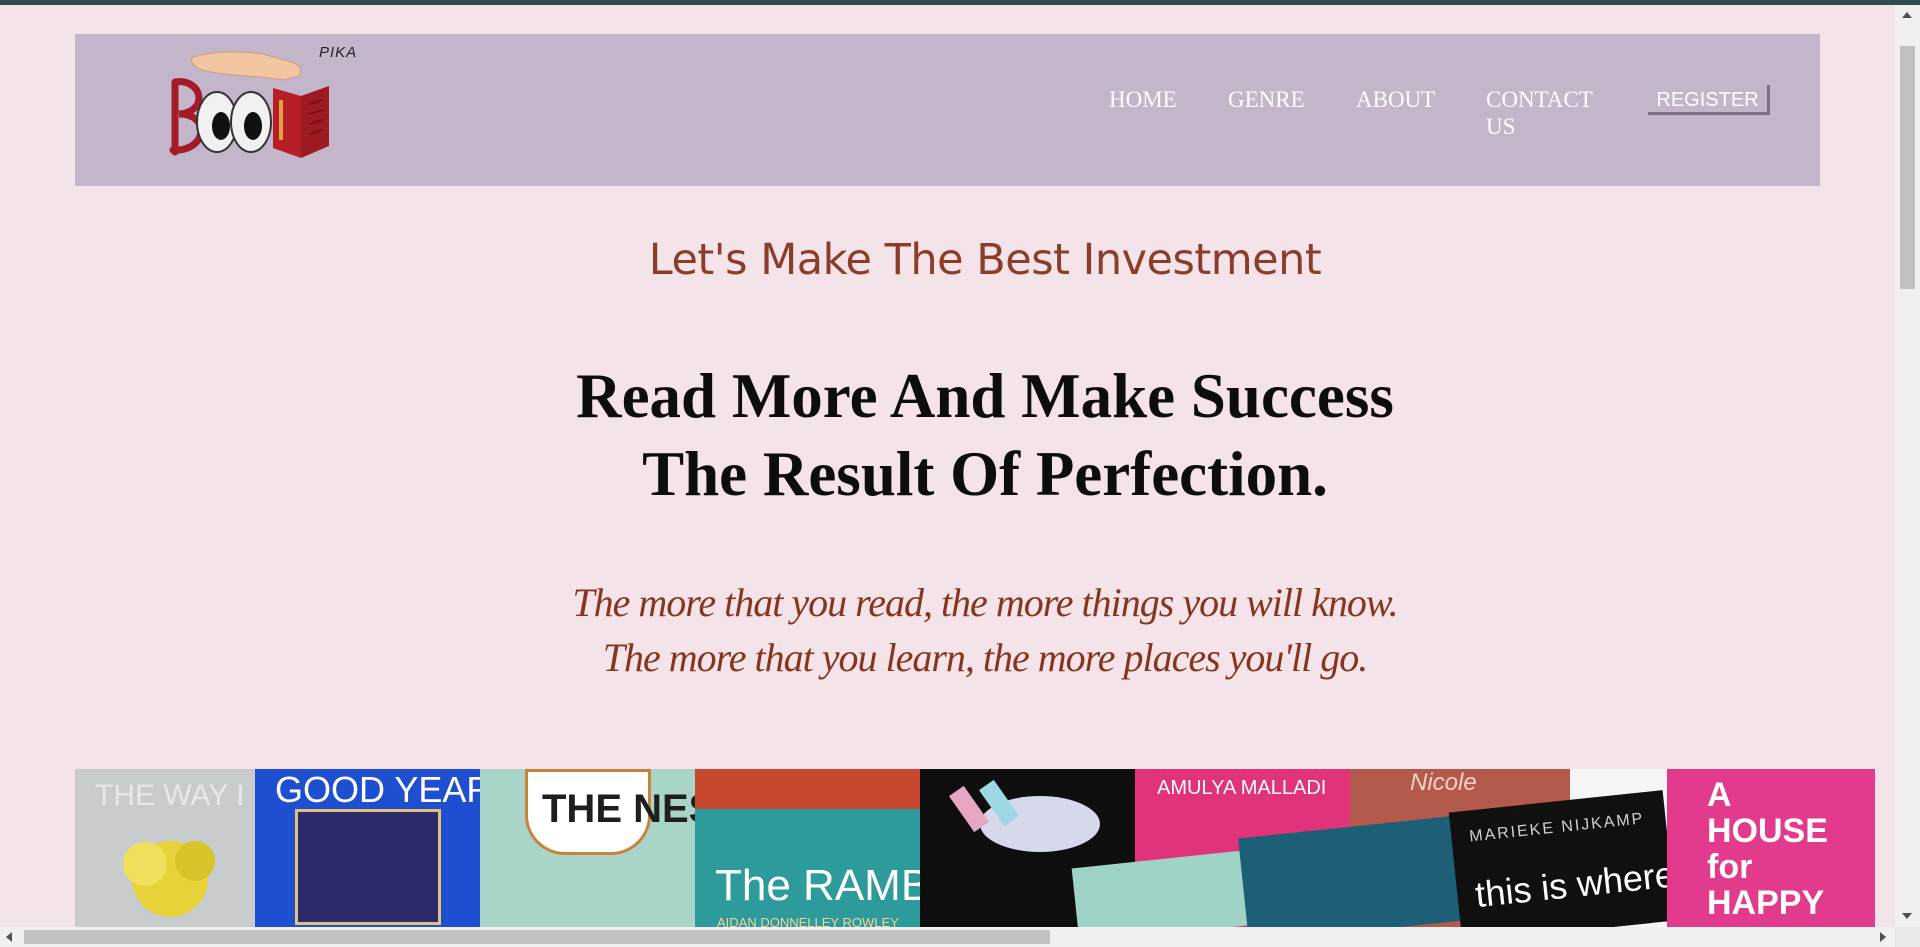  I want to click on book-cover: GOOD YEAR, so click(367, 848).